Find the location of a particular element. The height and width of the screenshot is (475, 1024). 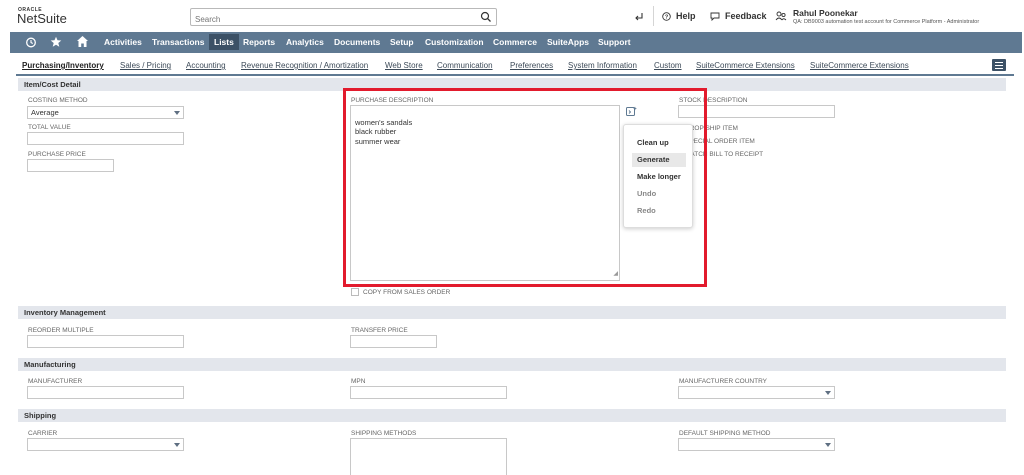

search-icon is located at coordinates (486, 17).